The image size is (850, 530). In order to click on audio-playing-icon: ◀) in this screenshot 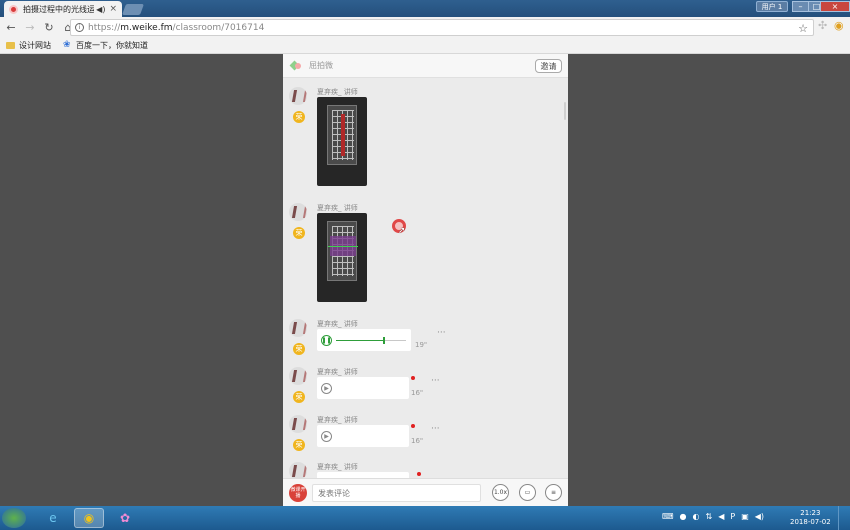, I will do `click(100, 9)`.